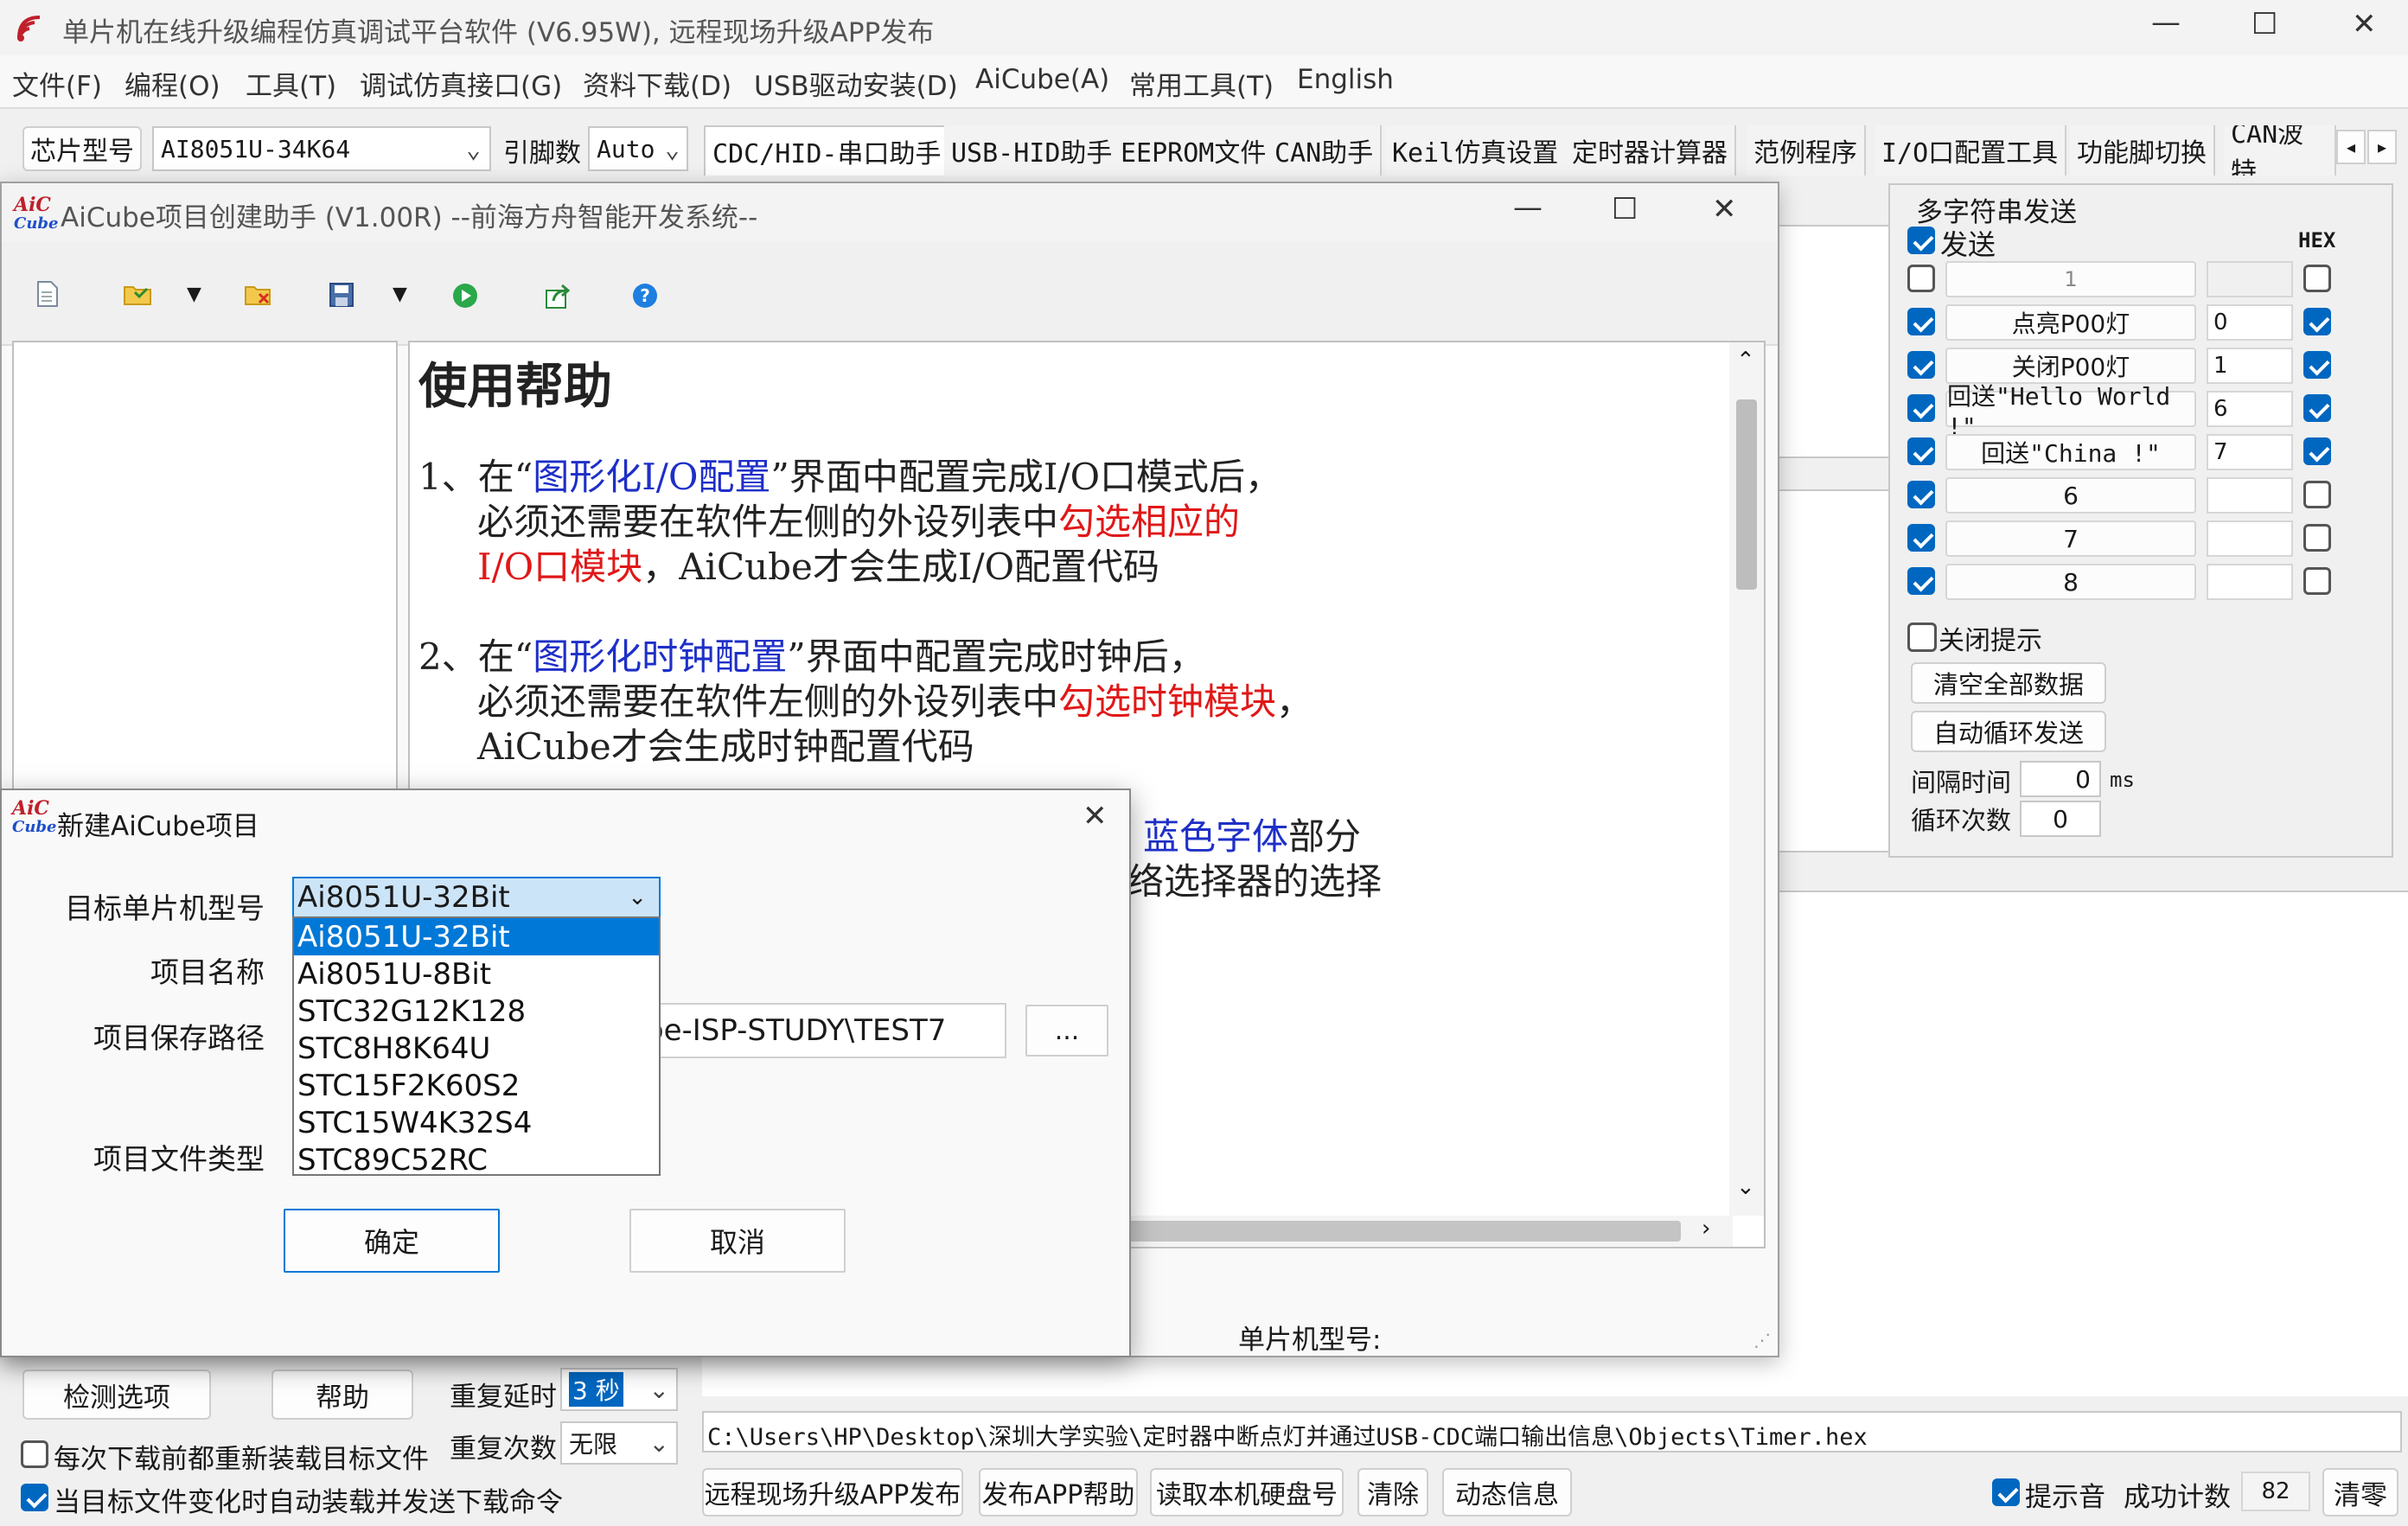  I want to click on send-row-button: 1, so click(2070, 279).